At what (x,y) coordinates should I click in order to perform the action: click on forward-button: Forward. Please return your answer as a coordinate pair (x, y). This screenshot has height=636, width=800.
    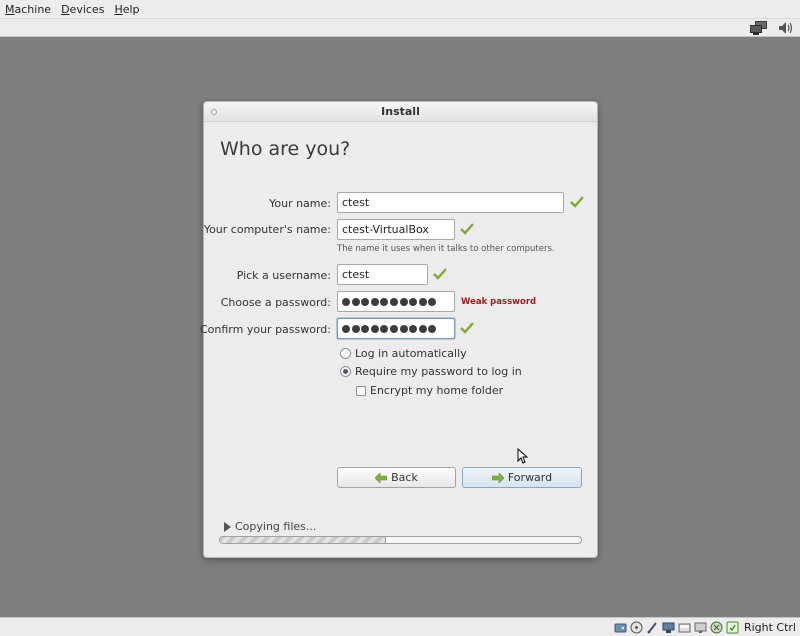
    Looking at the image, I should click on (522, 477).